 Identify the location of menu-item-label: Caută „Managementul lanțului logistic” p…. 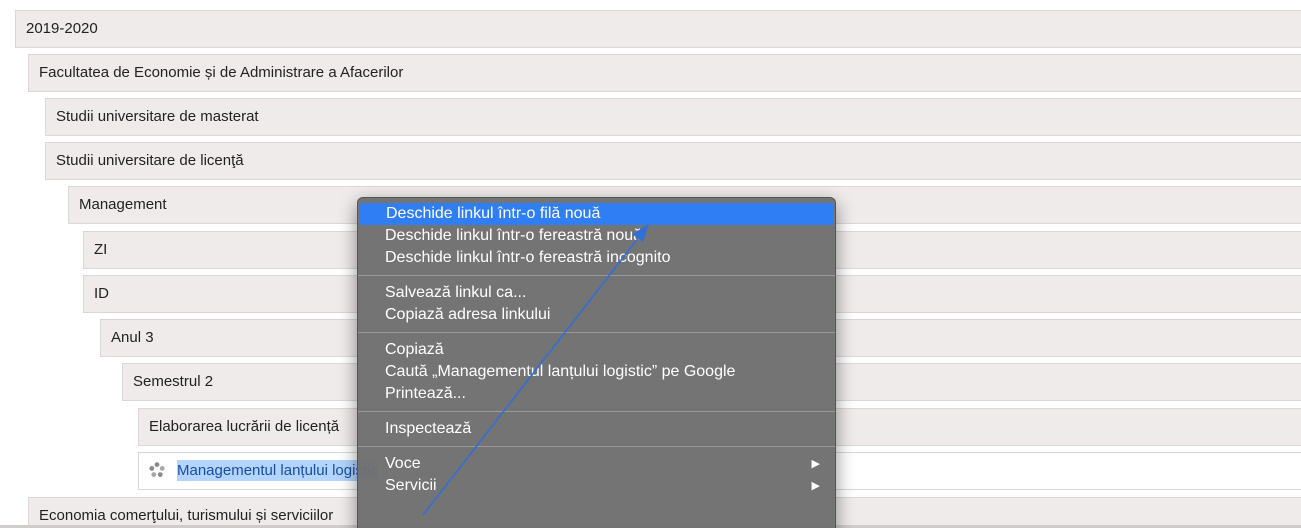
(560, 371).